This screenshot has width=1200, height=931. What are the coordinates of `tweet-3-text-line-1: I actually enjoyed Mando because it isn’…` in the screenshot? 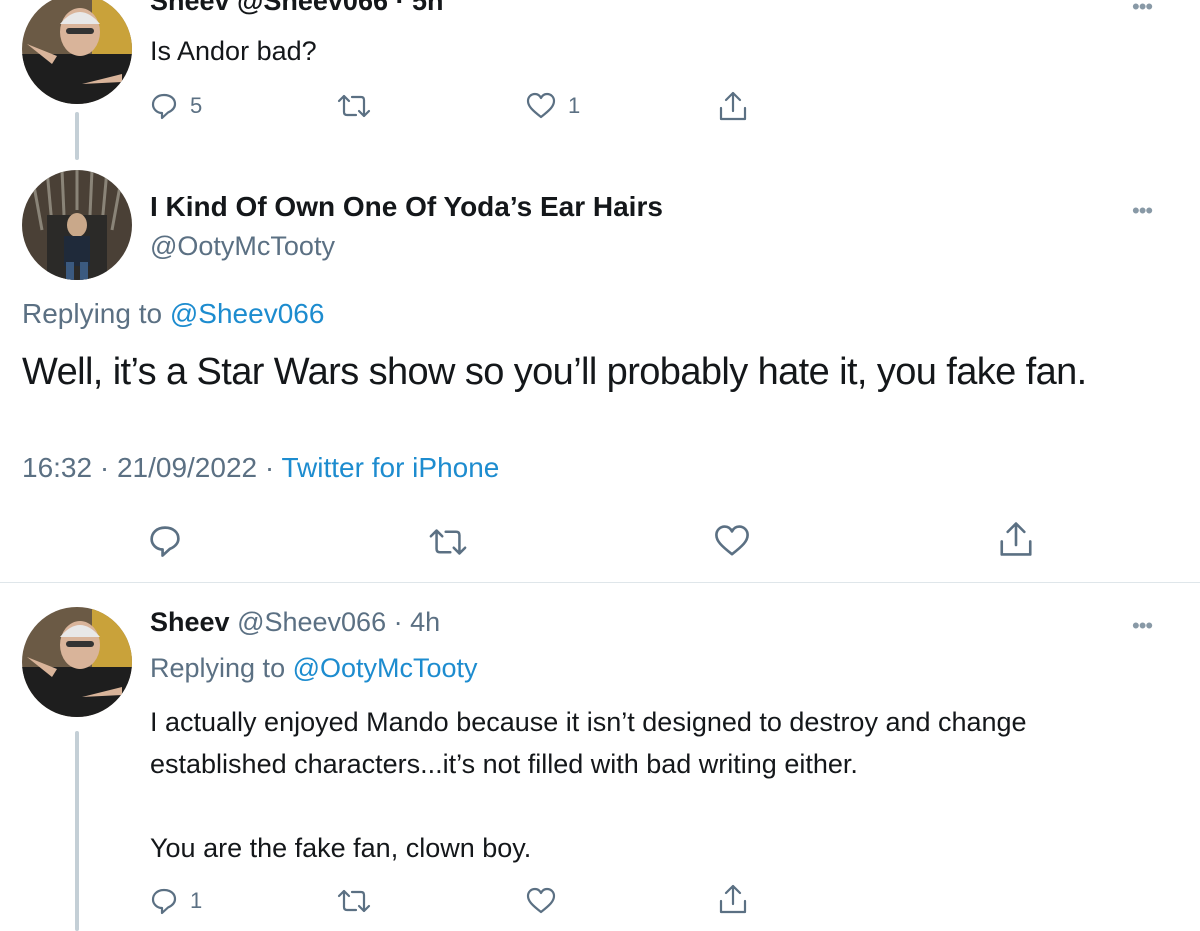 It's located at (588, 722).